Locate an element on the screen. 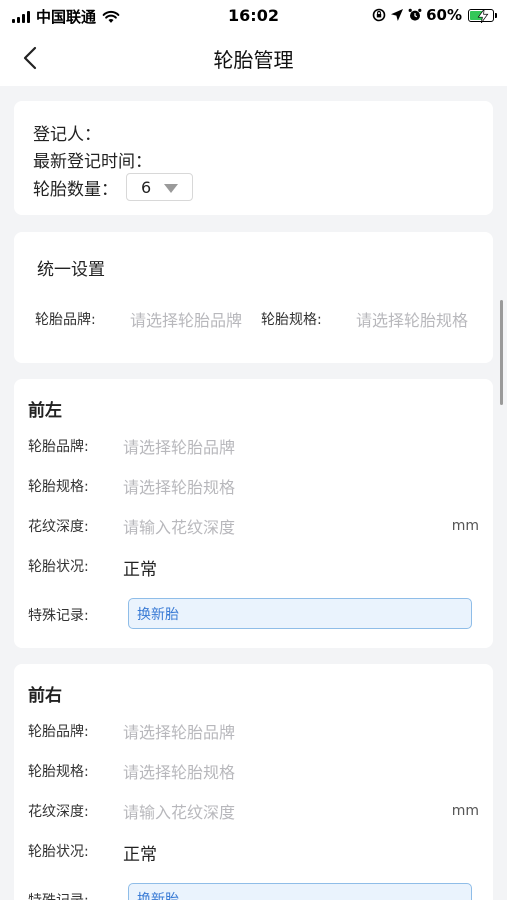 The height and width of the screenshot is (900, 507). nav-bar: 轮胎管理 is located at coordinates (253, 59).